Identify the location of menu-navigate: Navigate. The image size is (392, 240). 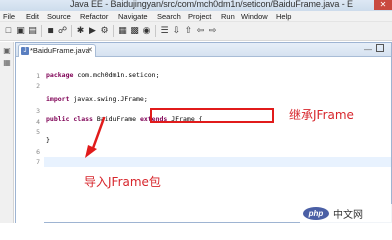
(133, 16).